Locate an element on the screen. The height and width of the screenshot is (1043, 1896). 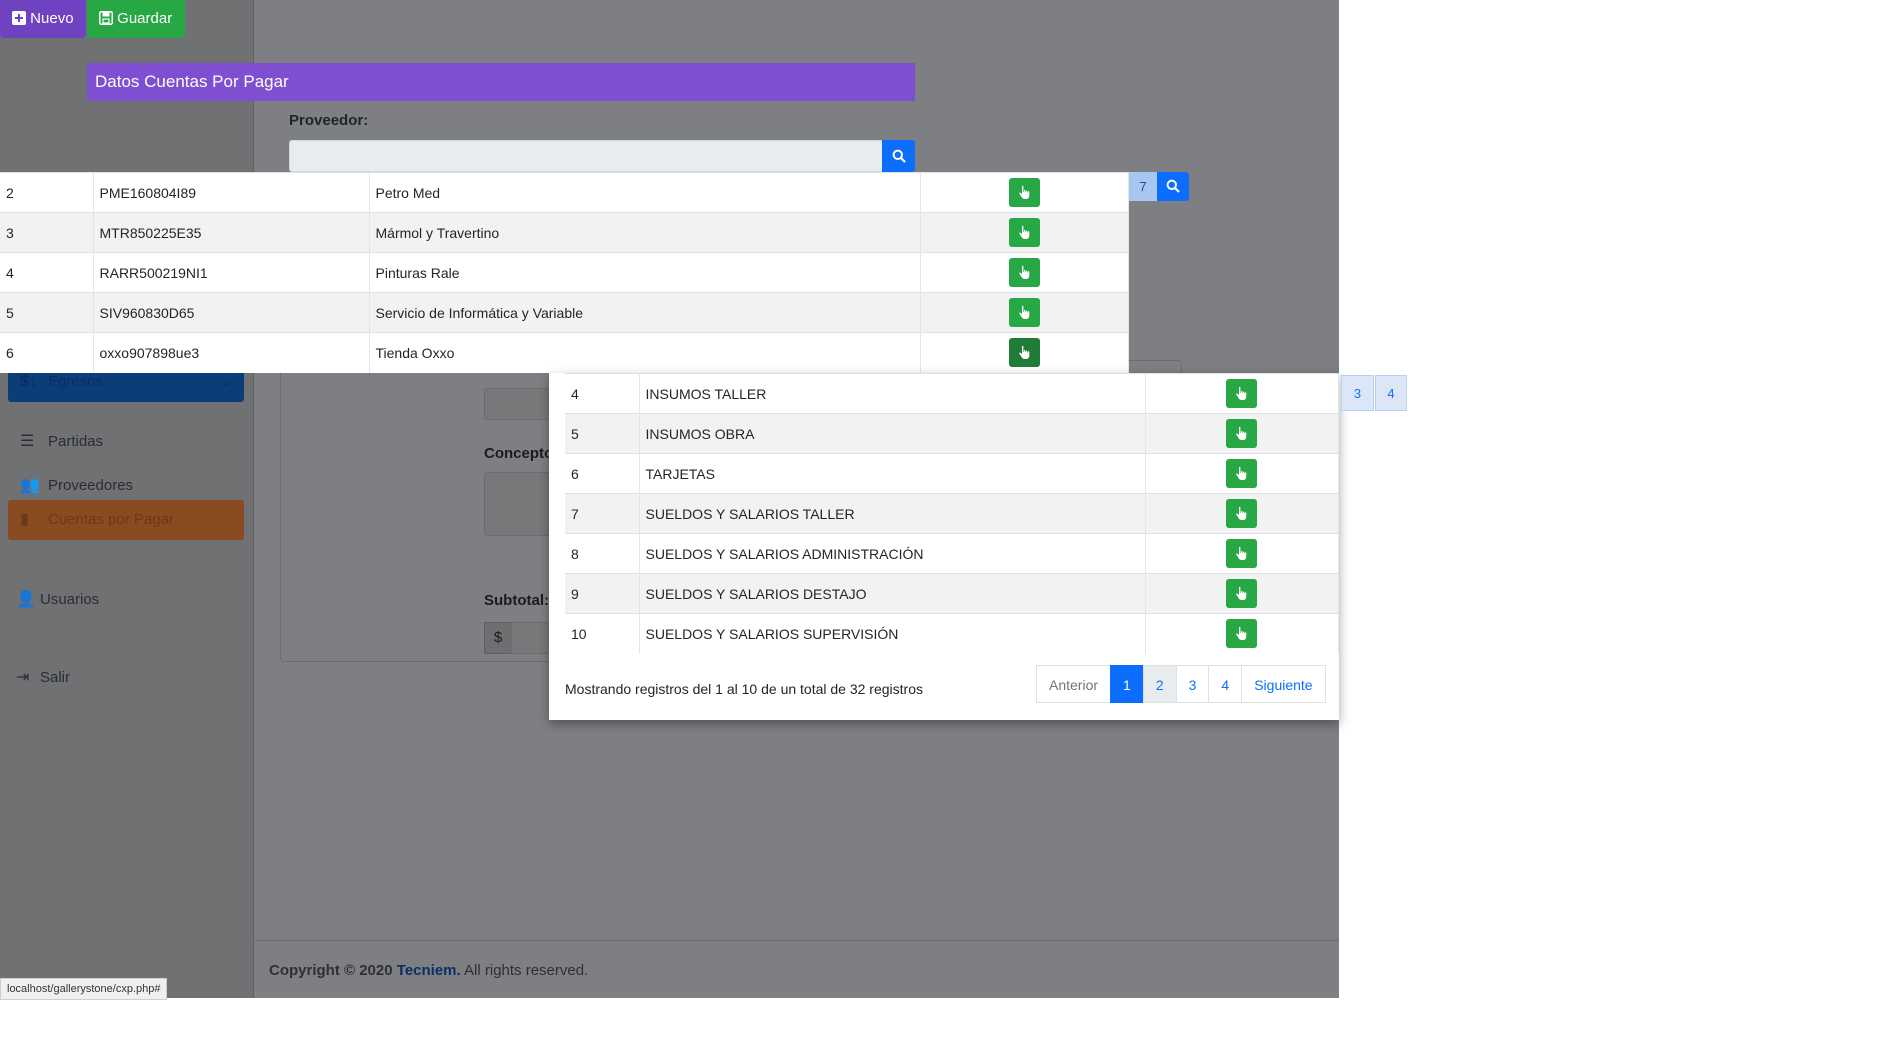
page-link-3-fragment: 3 is located at coordinates (1357, 393).